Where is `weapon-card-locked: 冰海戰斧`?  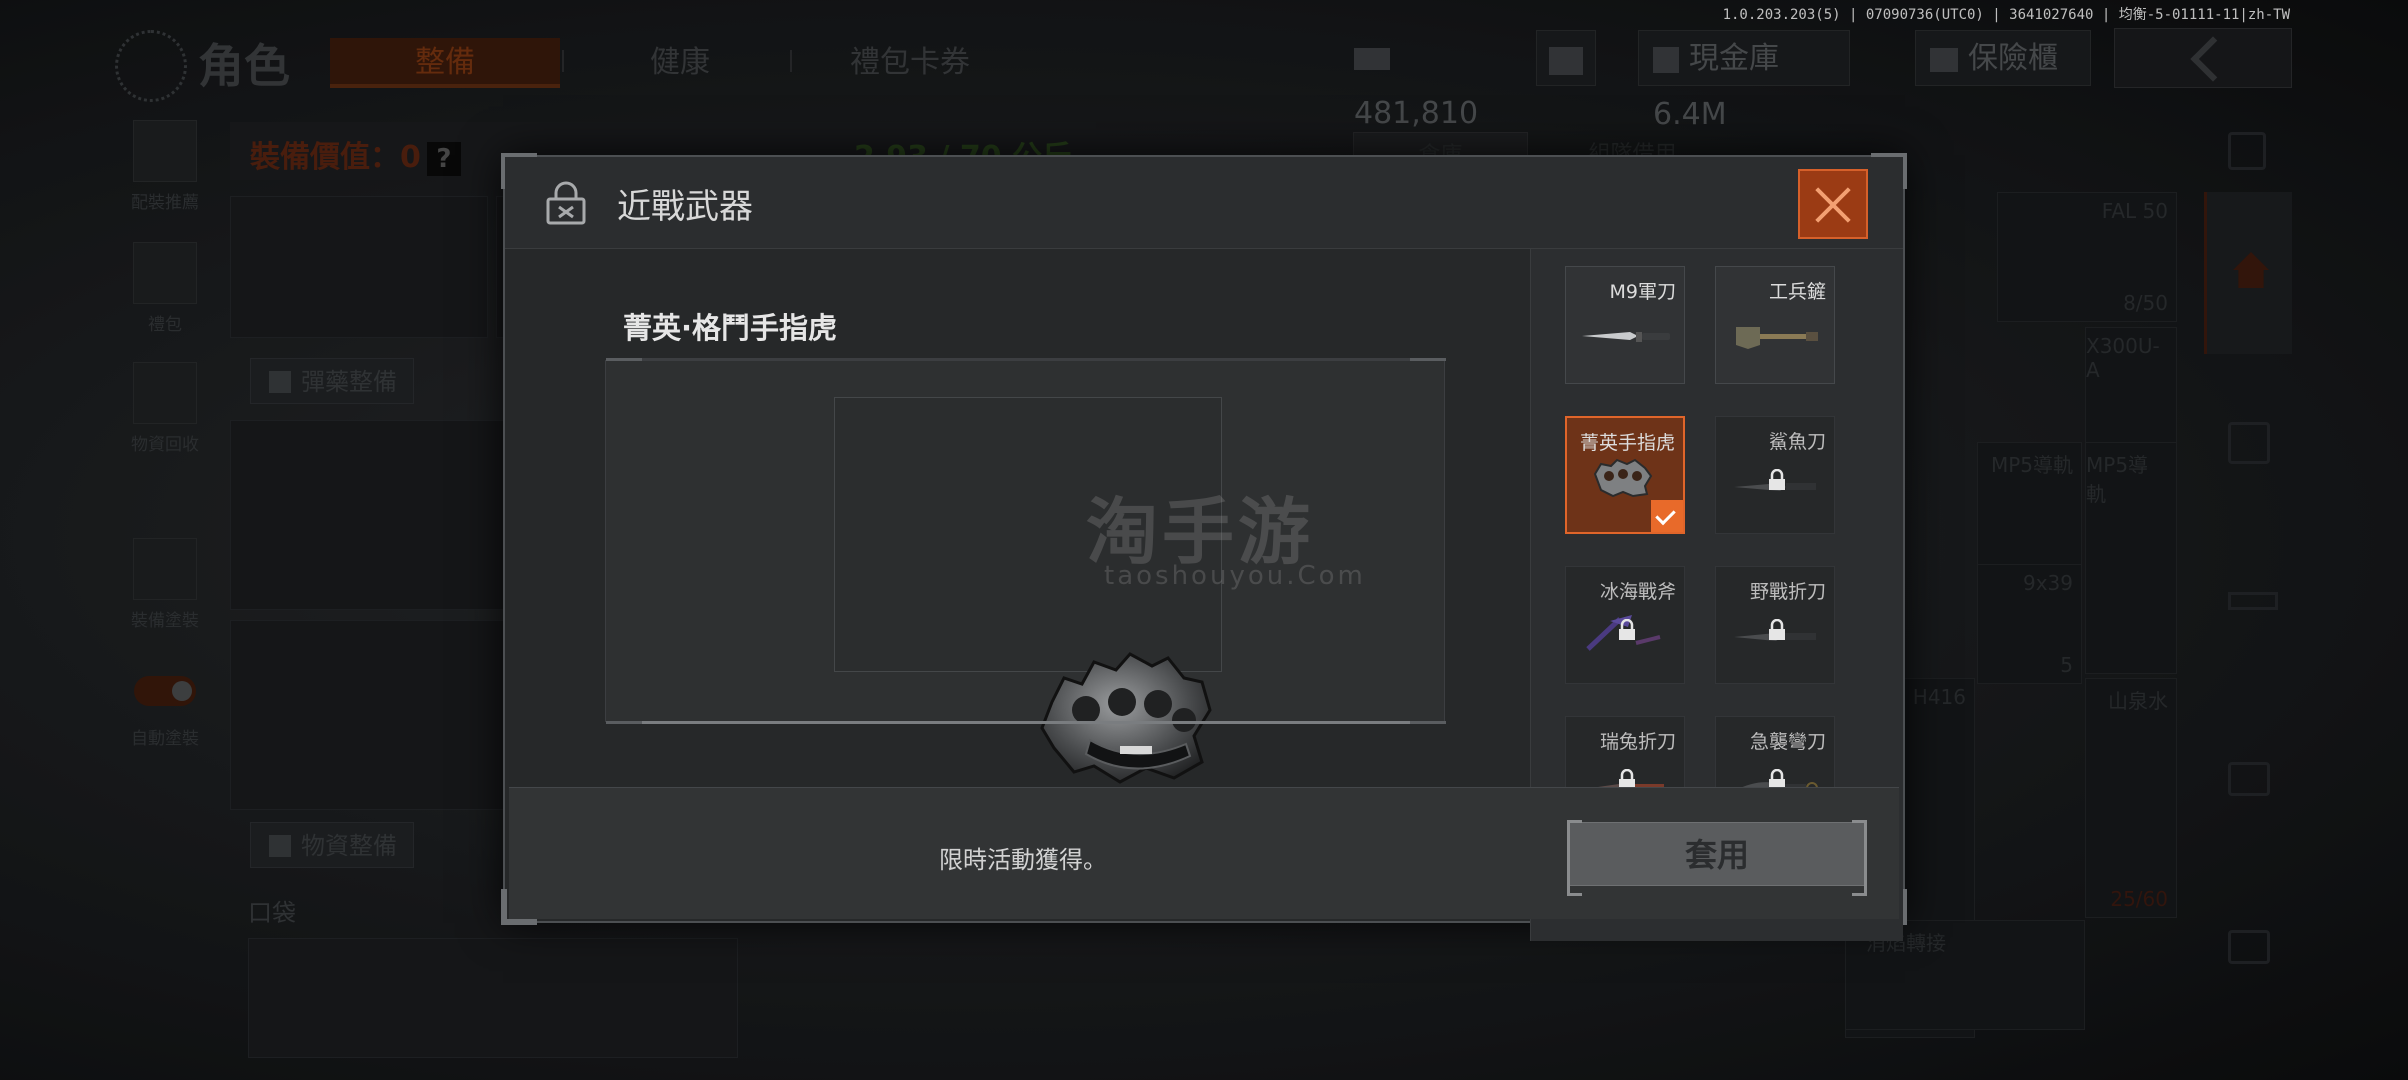 weapon-card-locked: 冰海戰斧 is located at coordinates (1625, 625).